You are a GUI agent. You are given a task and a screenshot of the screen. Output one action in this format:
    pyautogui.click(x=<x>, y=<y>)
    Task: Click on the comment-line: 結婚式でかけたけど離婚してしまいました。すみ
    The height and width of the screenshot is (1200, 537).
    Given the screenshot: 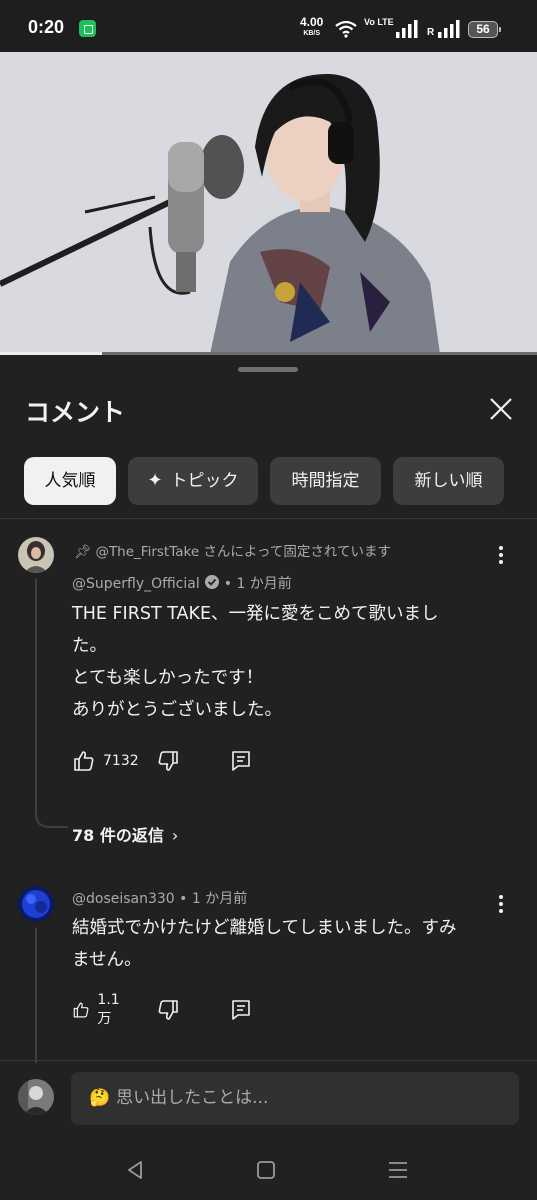 What is the action you would take?
    pyautogui.click(x=264, y=928)
    